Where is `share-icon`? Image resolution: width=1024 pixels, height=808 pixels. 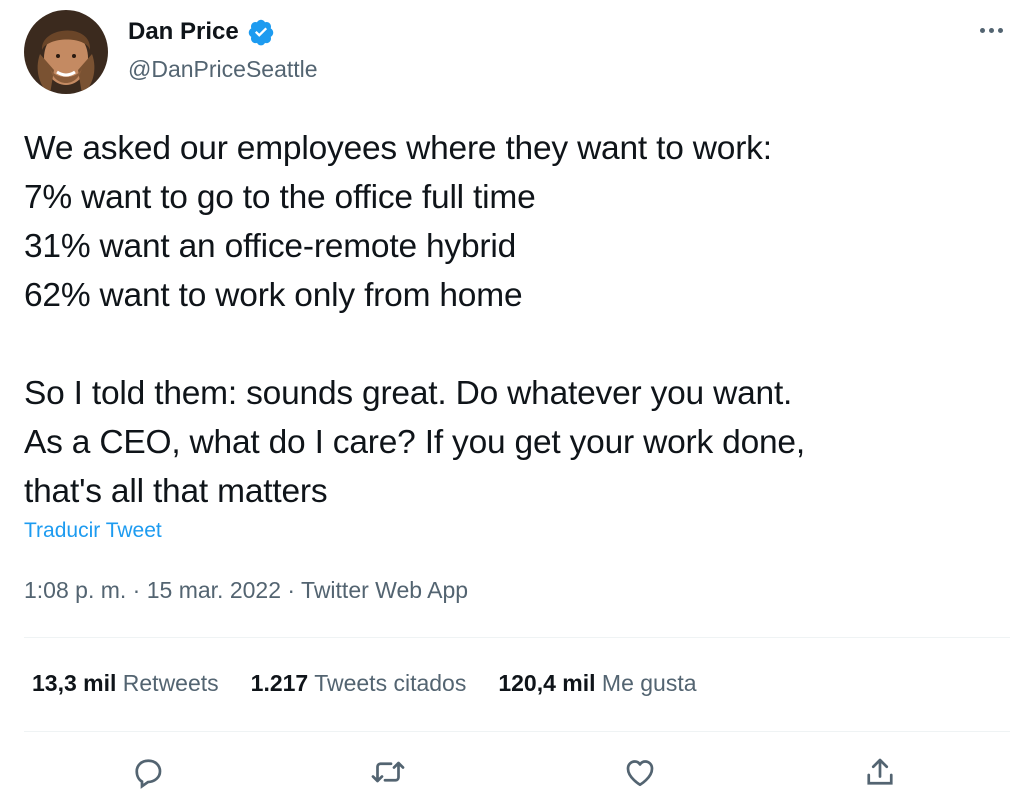
share-icon is located at coordinates (880, 772).